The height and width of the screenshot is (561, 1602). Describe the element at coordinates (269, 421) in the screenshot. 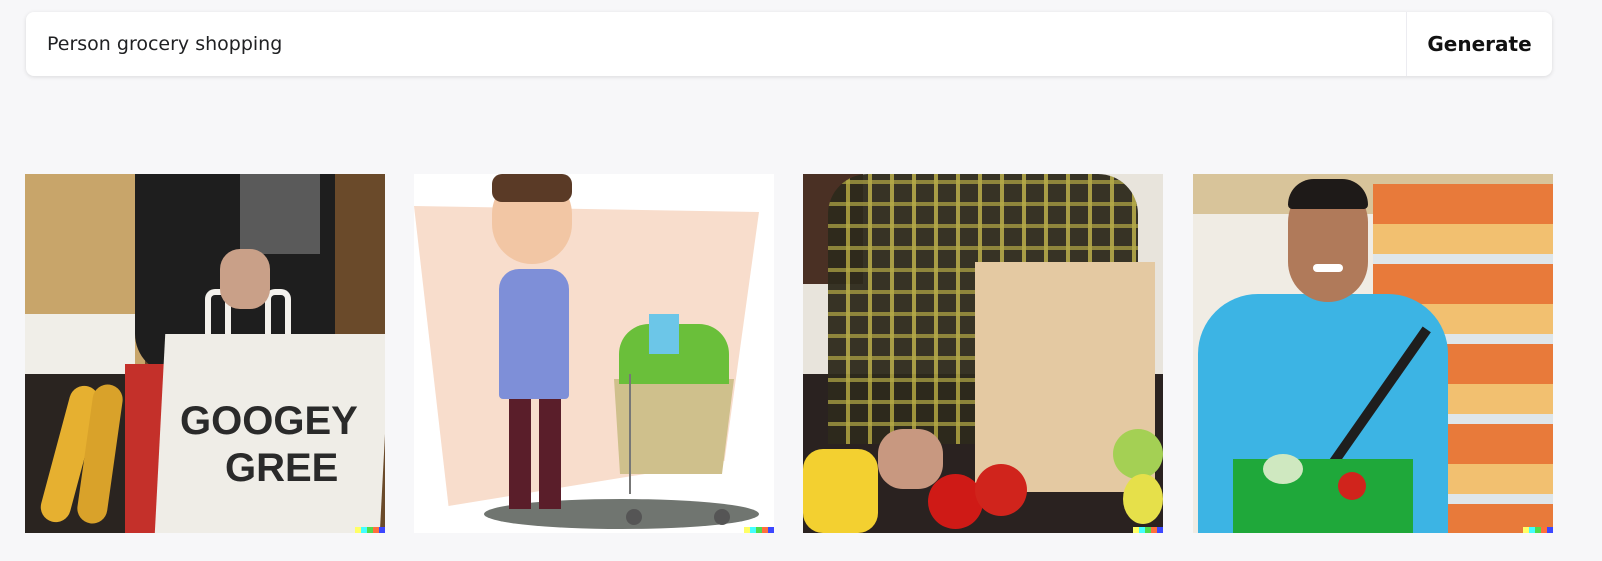

I see `bag-text-line1: GOOGEY` at that location.